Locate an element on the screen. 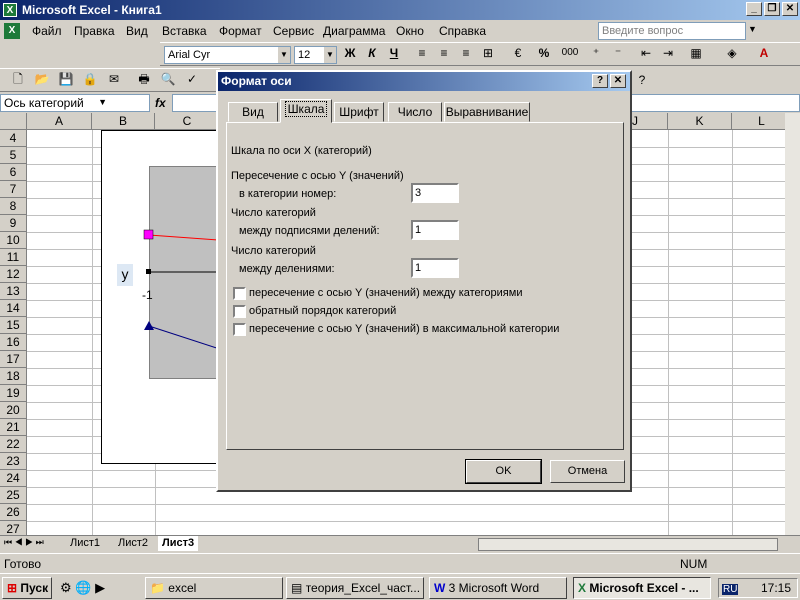 This screenshot has height=600, width=800. new-document-icon: 🗋 is located at coordinates (18, 79).